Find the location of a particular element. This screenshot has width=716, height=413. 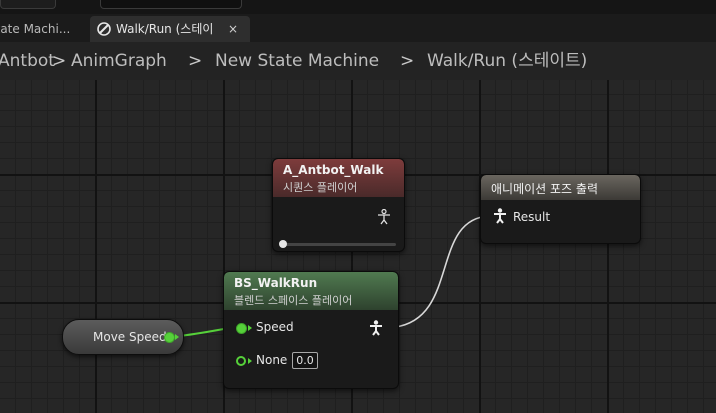

breadcrumb-item-antbot: Antbot is located at coordinates (27, 61).